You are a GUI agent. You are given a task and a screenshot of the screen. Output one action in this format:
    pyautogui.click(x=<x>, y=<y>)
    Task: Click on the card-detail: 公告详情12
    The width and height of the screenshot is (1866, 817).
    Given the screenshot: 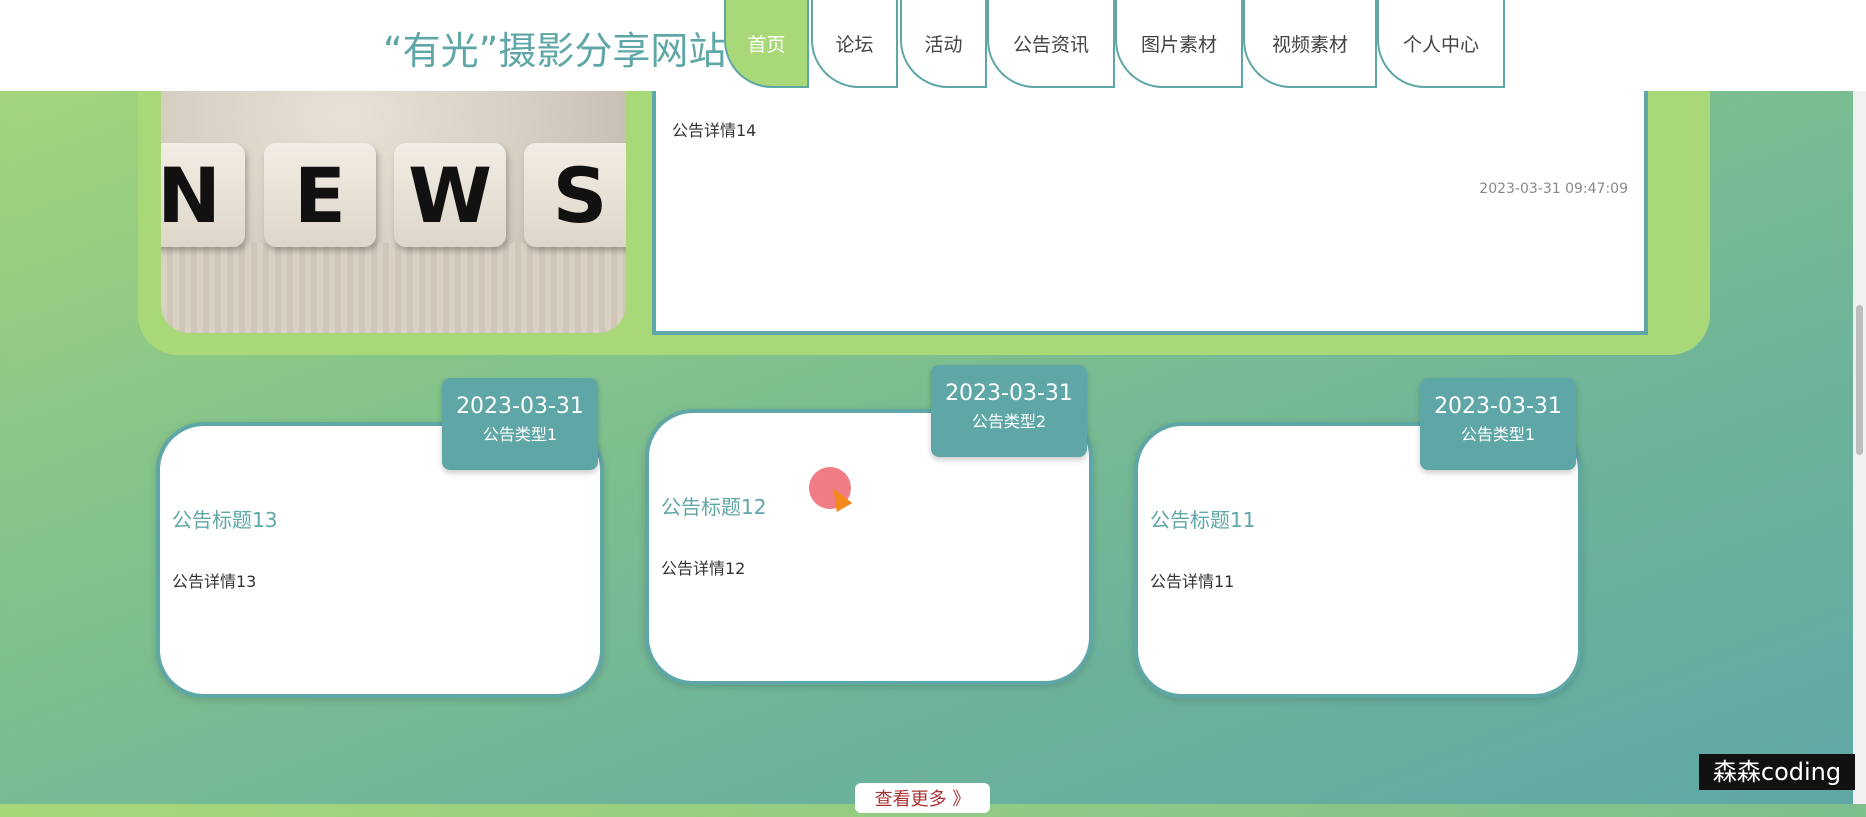 What is the action you would take?
    pyautogui.click(x=703, y=568)
    